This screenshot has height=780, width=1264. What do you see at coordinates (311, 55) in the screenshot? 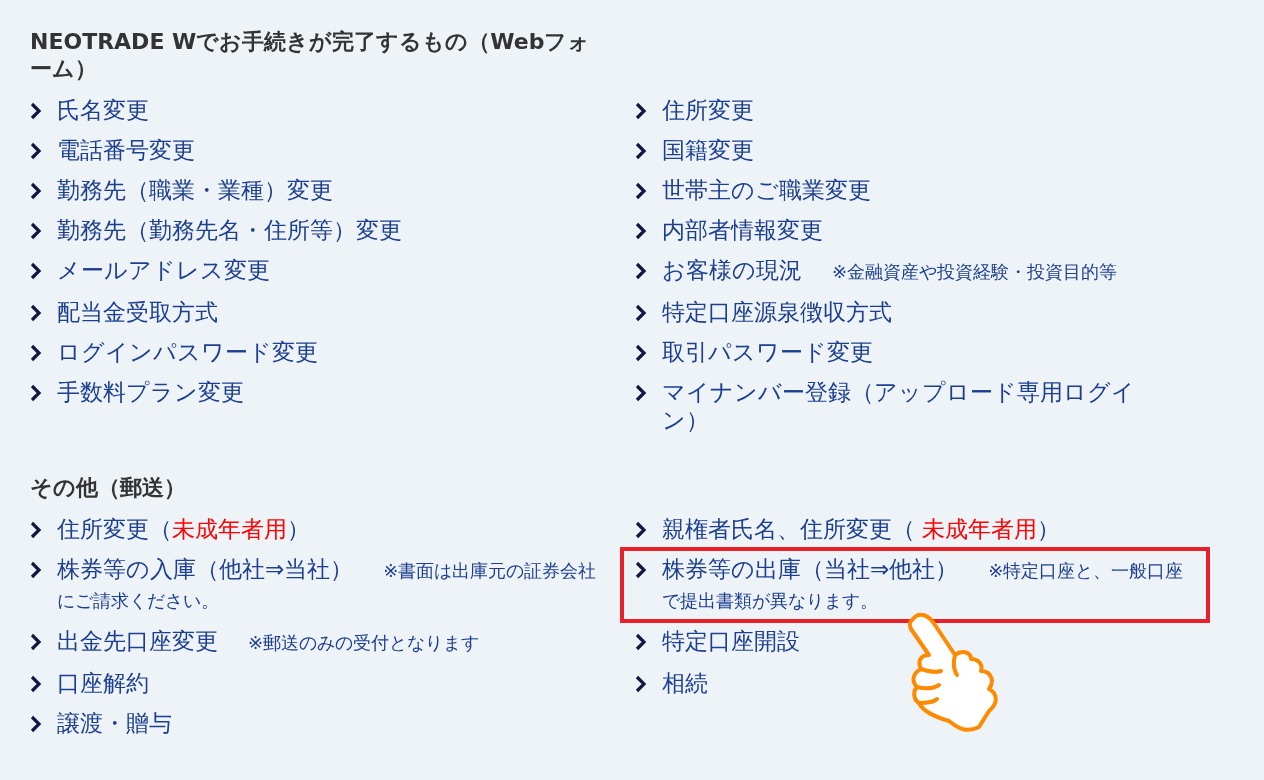
I see `section-title: NEOTRADE Wでお手続きが完了するもの（Webフォーム）` at bounding box center [311, 55].